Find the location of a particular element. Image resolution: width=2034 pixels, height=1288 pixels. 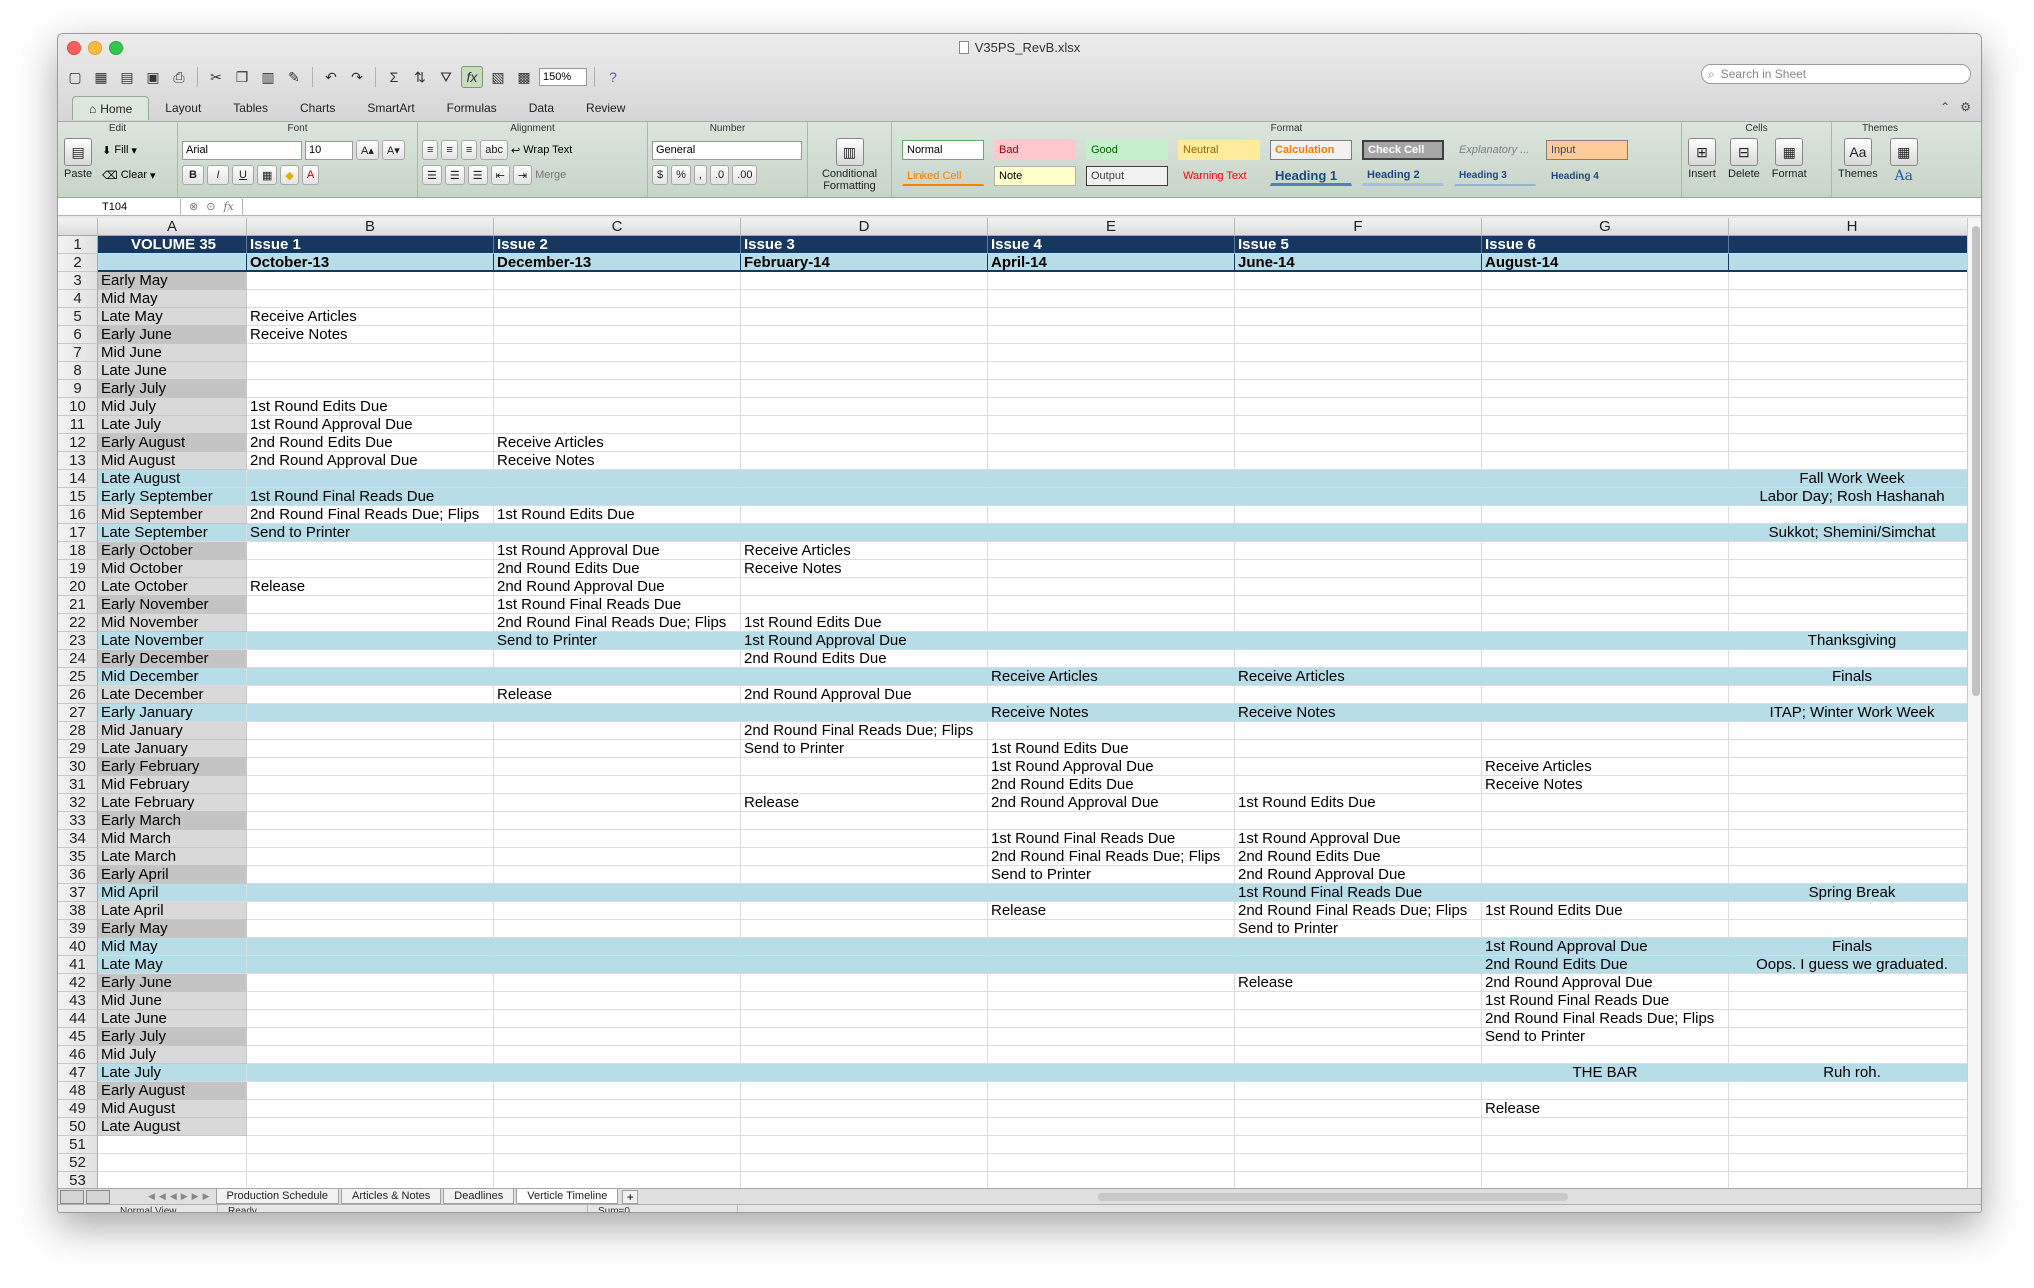

cell-h44 is located at coordinates (1852, 1019).